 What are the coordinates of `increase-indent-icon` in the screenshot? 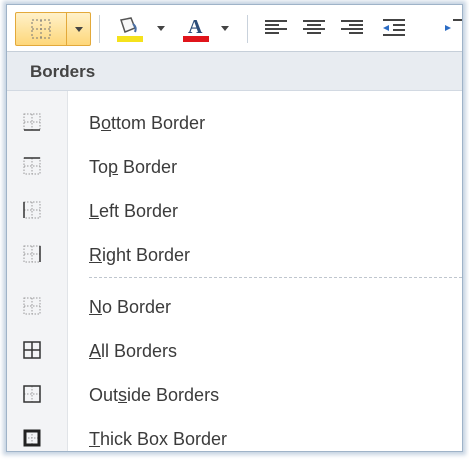 It's located at (453, 30).